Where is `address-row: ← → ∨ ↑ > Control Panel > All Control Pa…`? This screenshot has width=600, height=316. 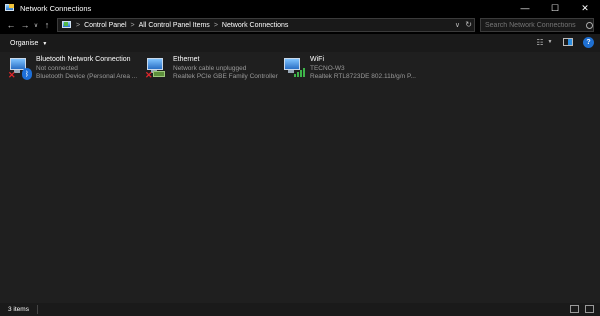 address-row: ← → ∨ ↑ > Control Panel > All Control Pa… is located at coordinates (300, 25).